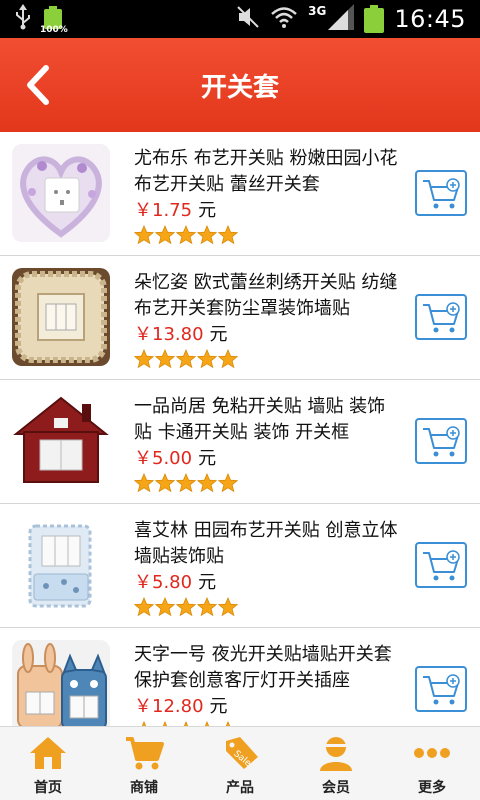 The height and width of the screenshot is (800, 480). What do you see at coordinates (268, 420) in the screenshot?
I see `product-name: 一品尚居 免粘开关贴 墙贴 装饰贴 卡通开关贴 装饰 开关框` at bounding box center [268, 420].